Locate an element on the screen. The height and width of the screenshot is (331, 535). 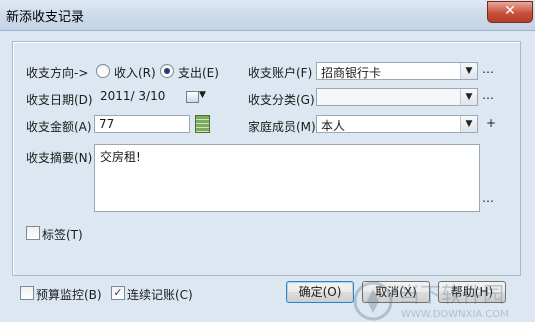
tag-checkbox is located at coordinates (33, 233).